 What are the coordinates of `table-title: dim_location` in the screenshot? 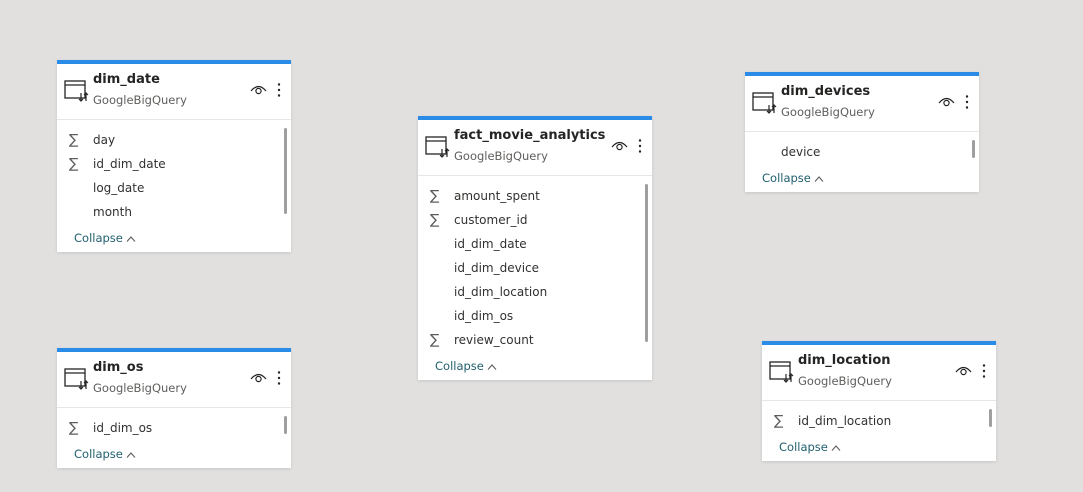 It's located at (844, 360).